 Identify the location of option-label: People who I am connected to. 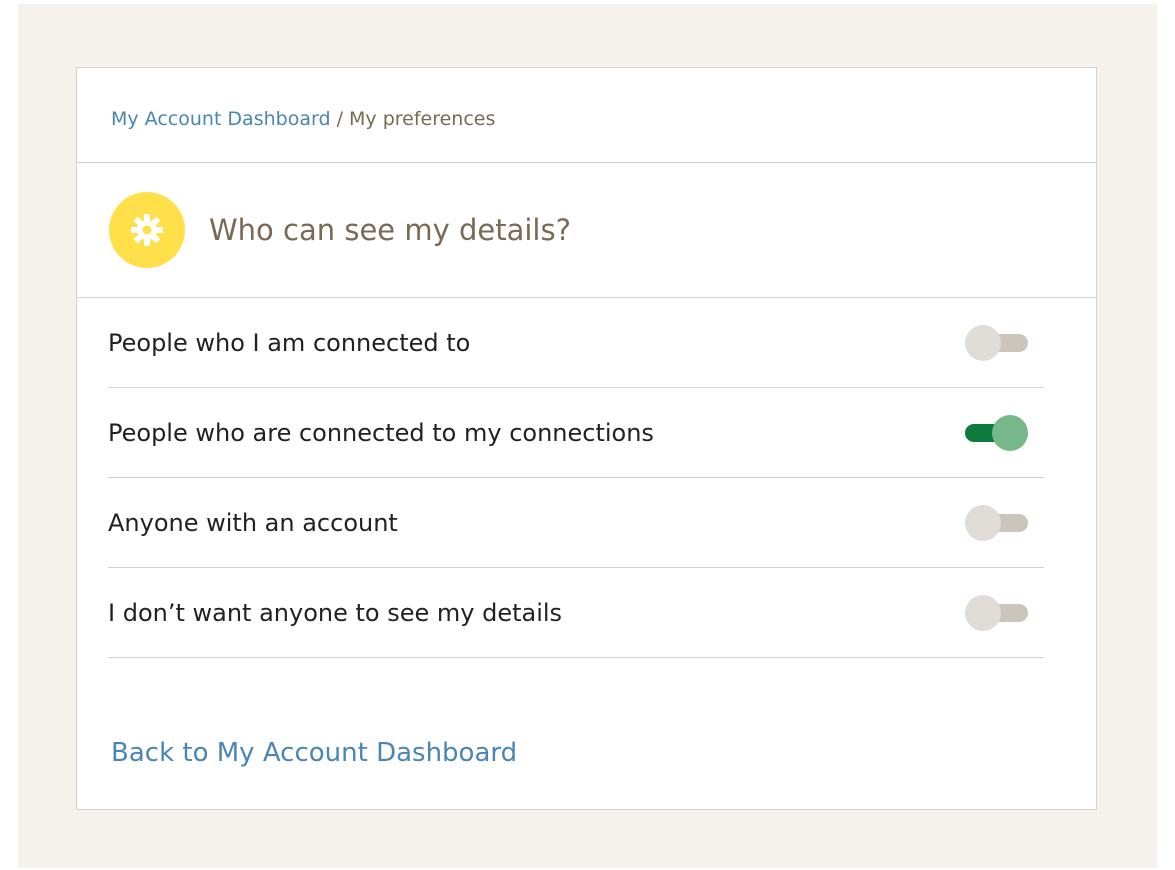
(289, 342).